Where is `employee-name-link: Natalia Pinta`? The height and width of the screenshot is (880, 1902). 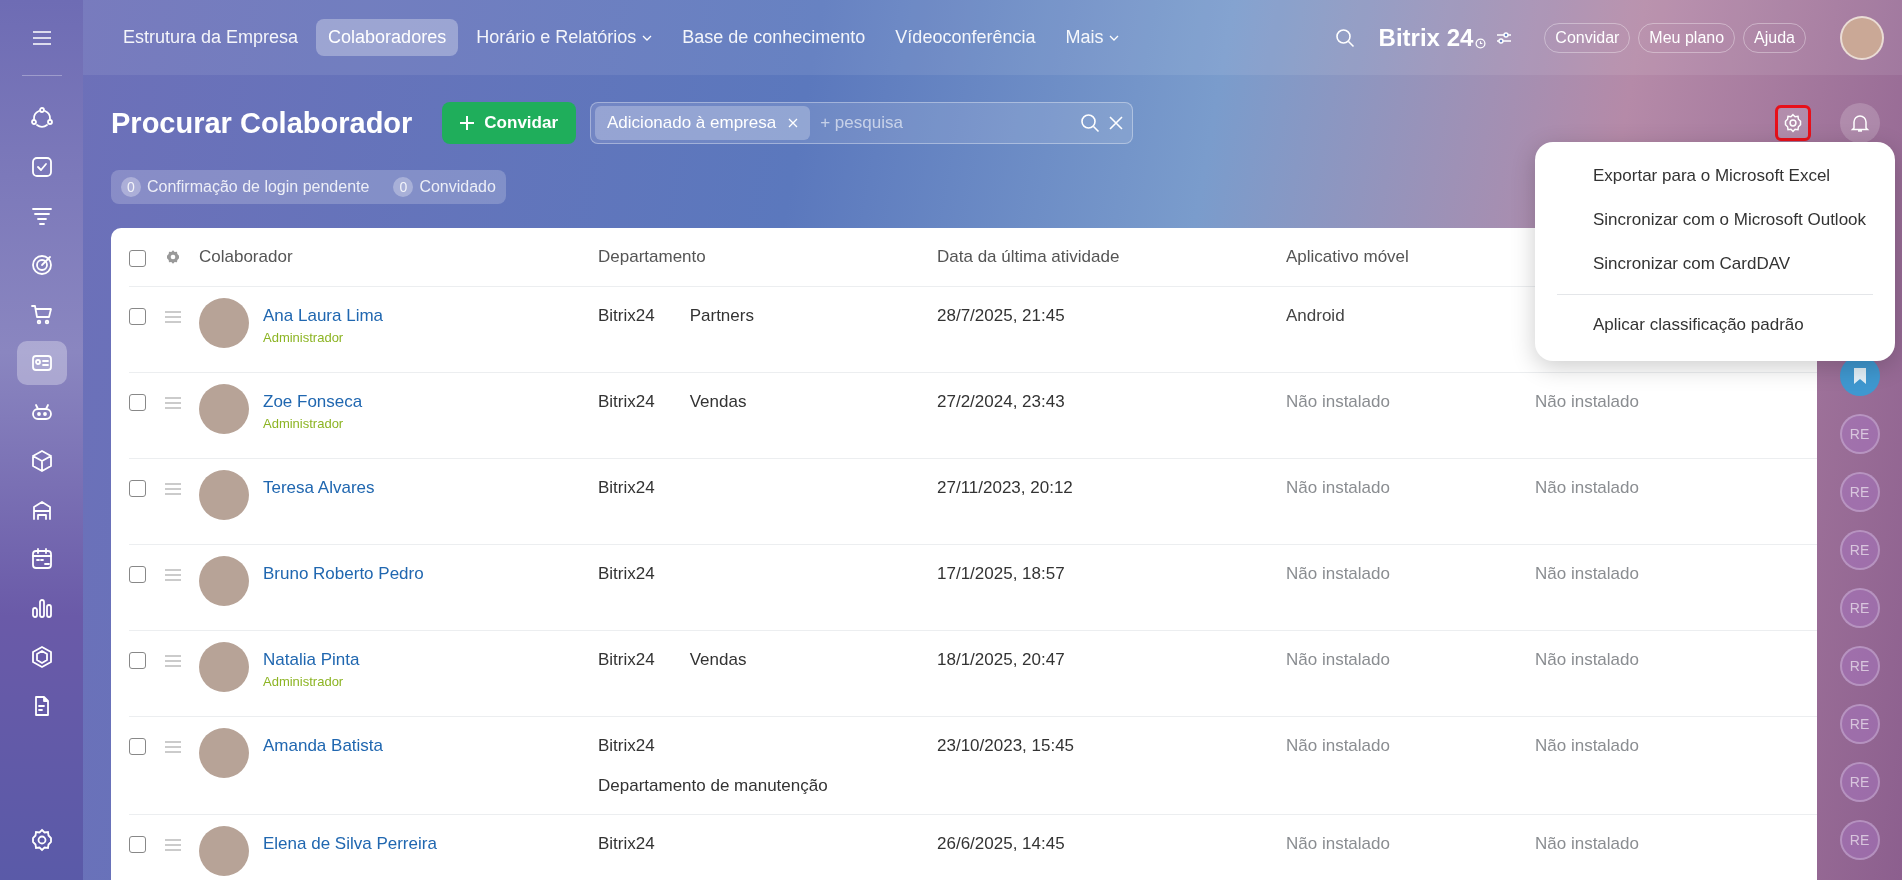
employee-name-link: Natalia Pinta is located at coordinates (430, 660).